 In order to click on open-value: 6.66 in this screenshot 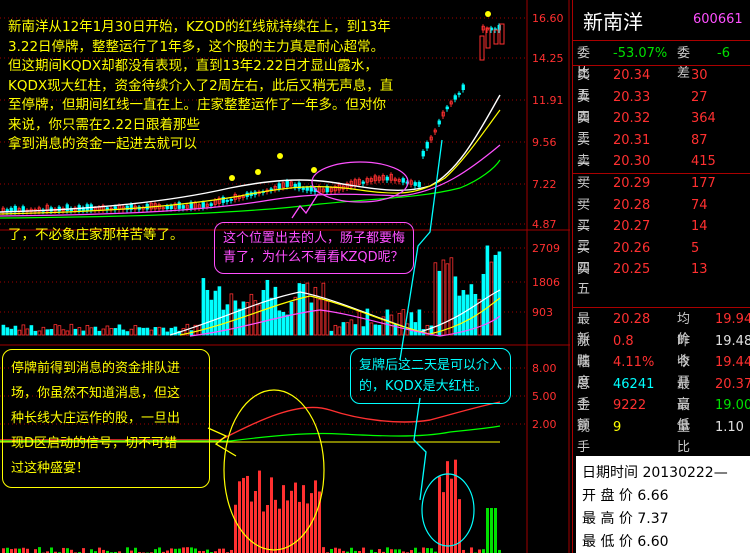, I will do `click(653, 496)`.